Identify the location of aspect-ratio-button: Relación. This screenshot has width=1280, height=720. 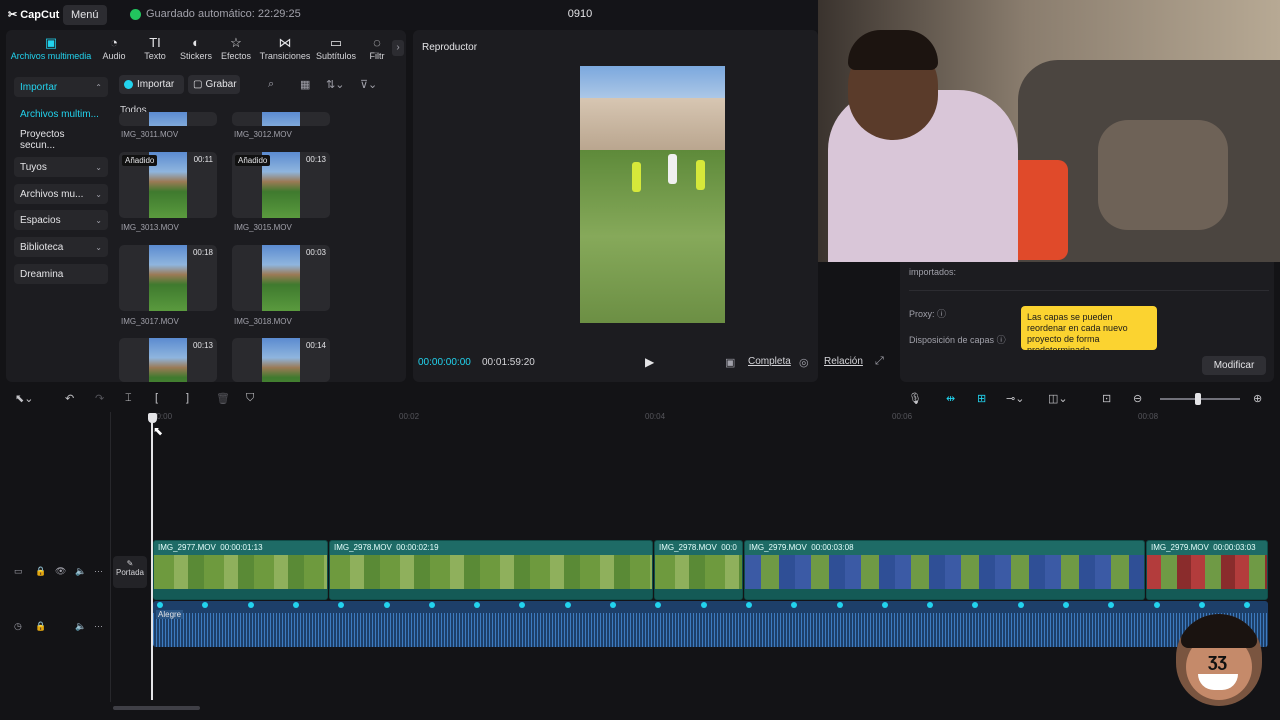
(843, 361).